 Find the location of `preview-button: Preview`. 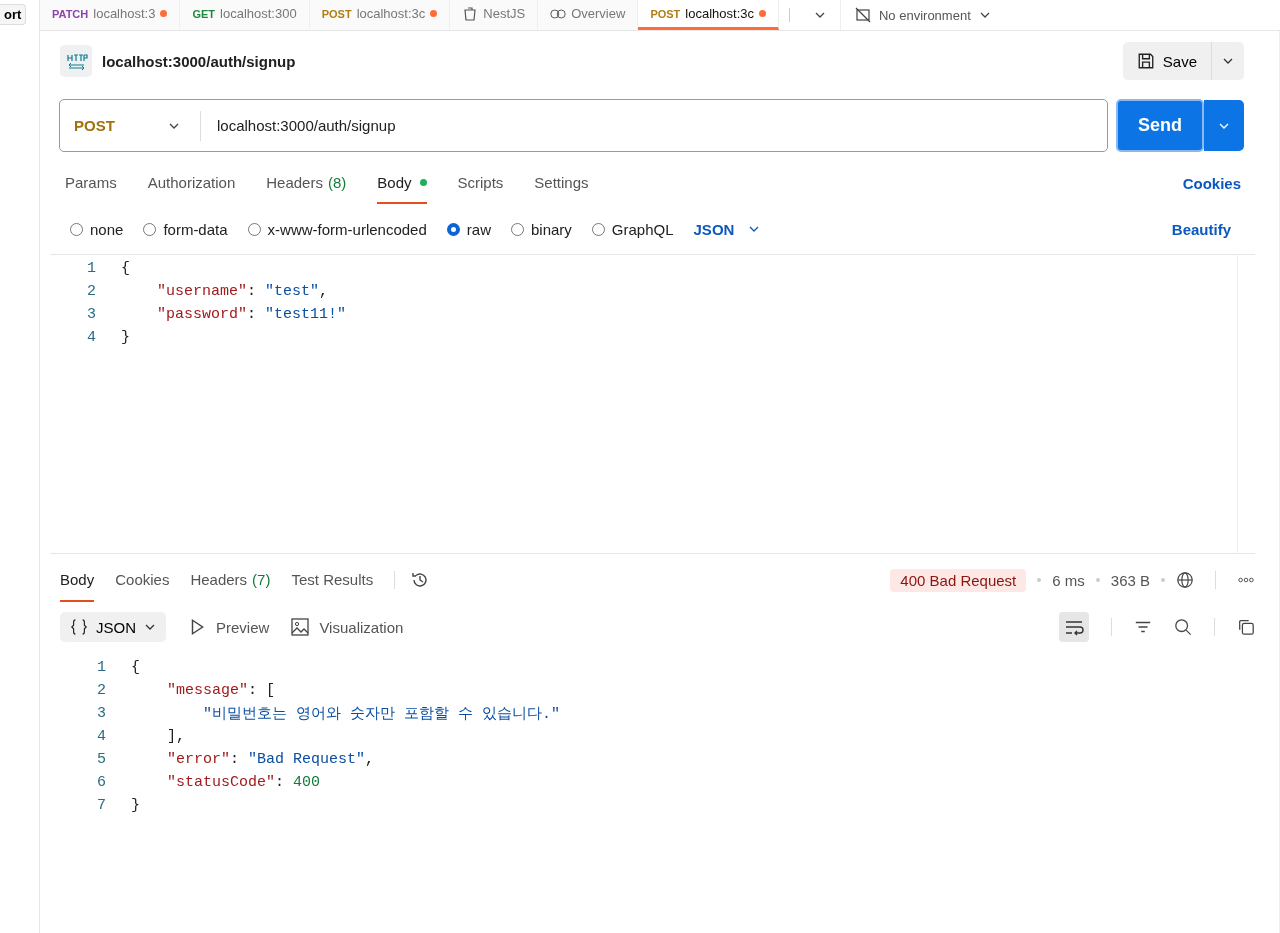

preview-button: Preview is located at coordinates (229, 627).